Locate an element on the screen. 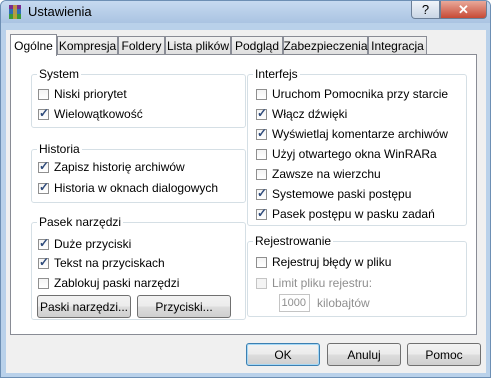 The width and height of the screenshot is (491, 378). checkbox-label: Systemowe paski postępu is located at coordinates (342, 194).